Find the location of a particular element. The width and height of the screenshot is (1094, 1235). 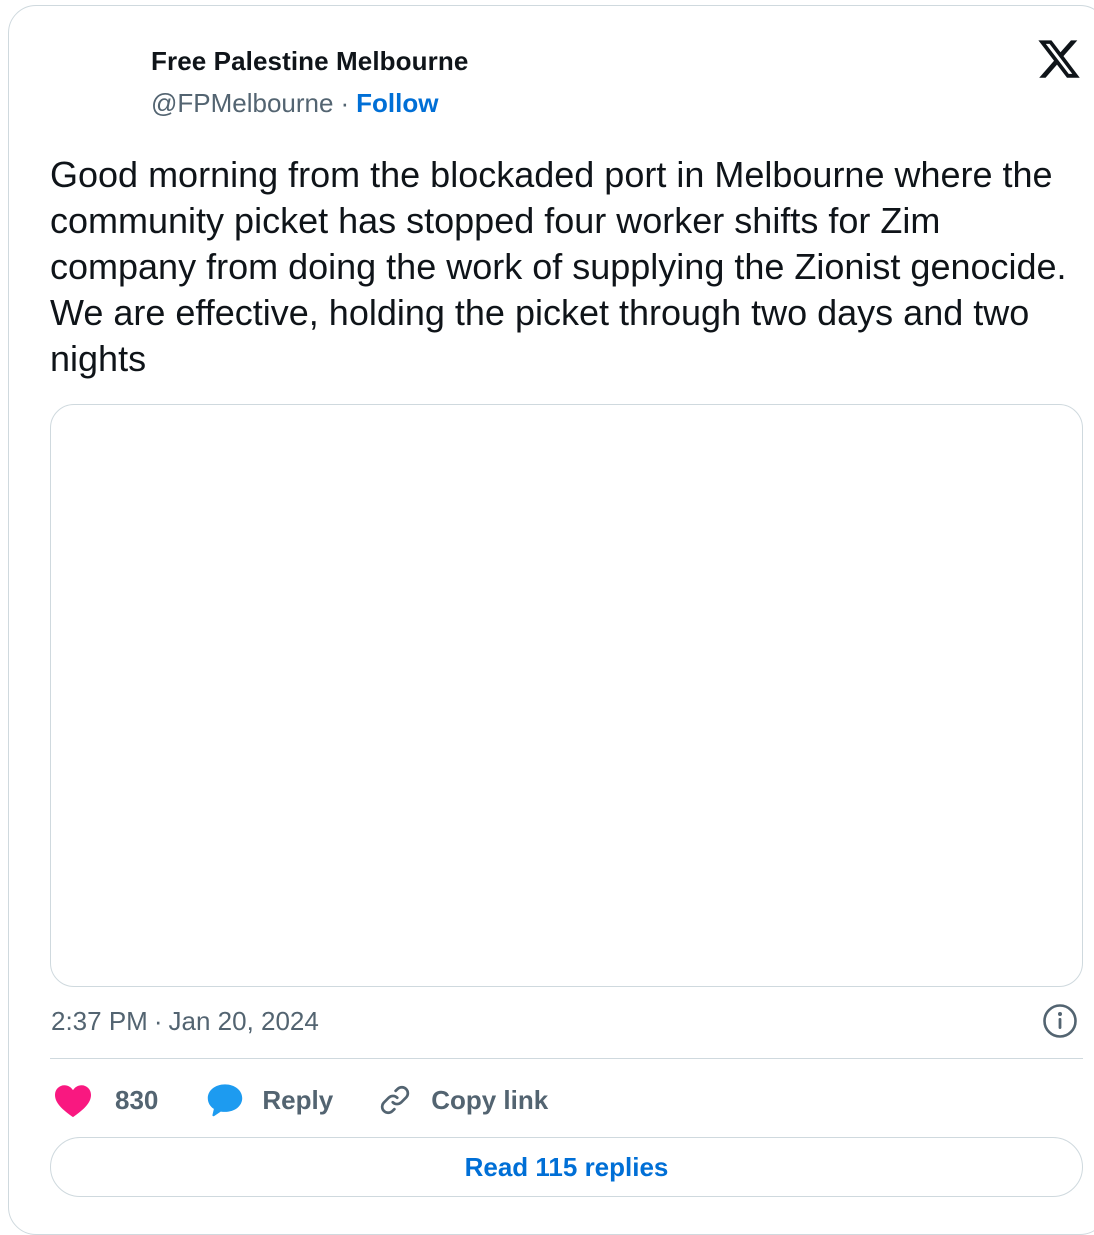

x-logo-icon is located at coordinates (1059, 59).